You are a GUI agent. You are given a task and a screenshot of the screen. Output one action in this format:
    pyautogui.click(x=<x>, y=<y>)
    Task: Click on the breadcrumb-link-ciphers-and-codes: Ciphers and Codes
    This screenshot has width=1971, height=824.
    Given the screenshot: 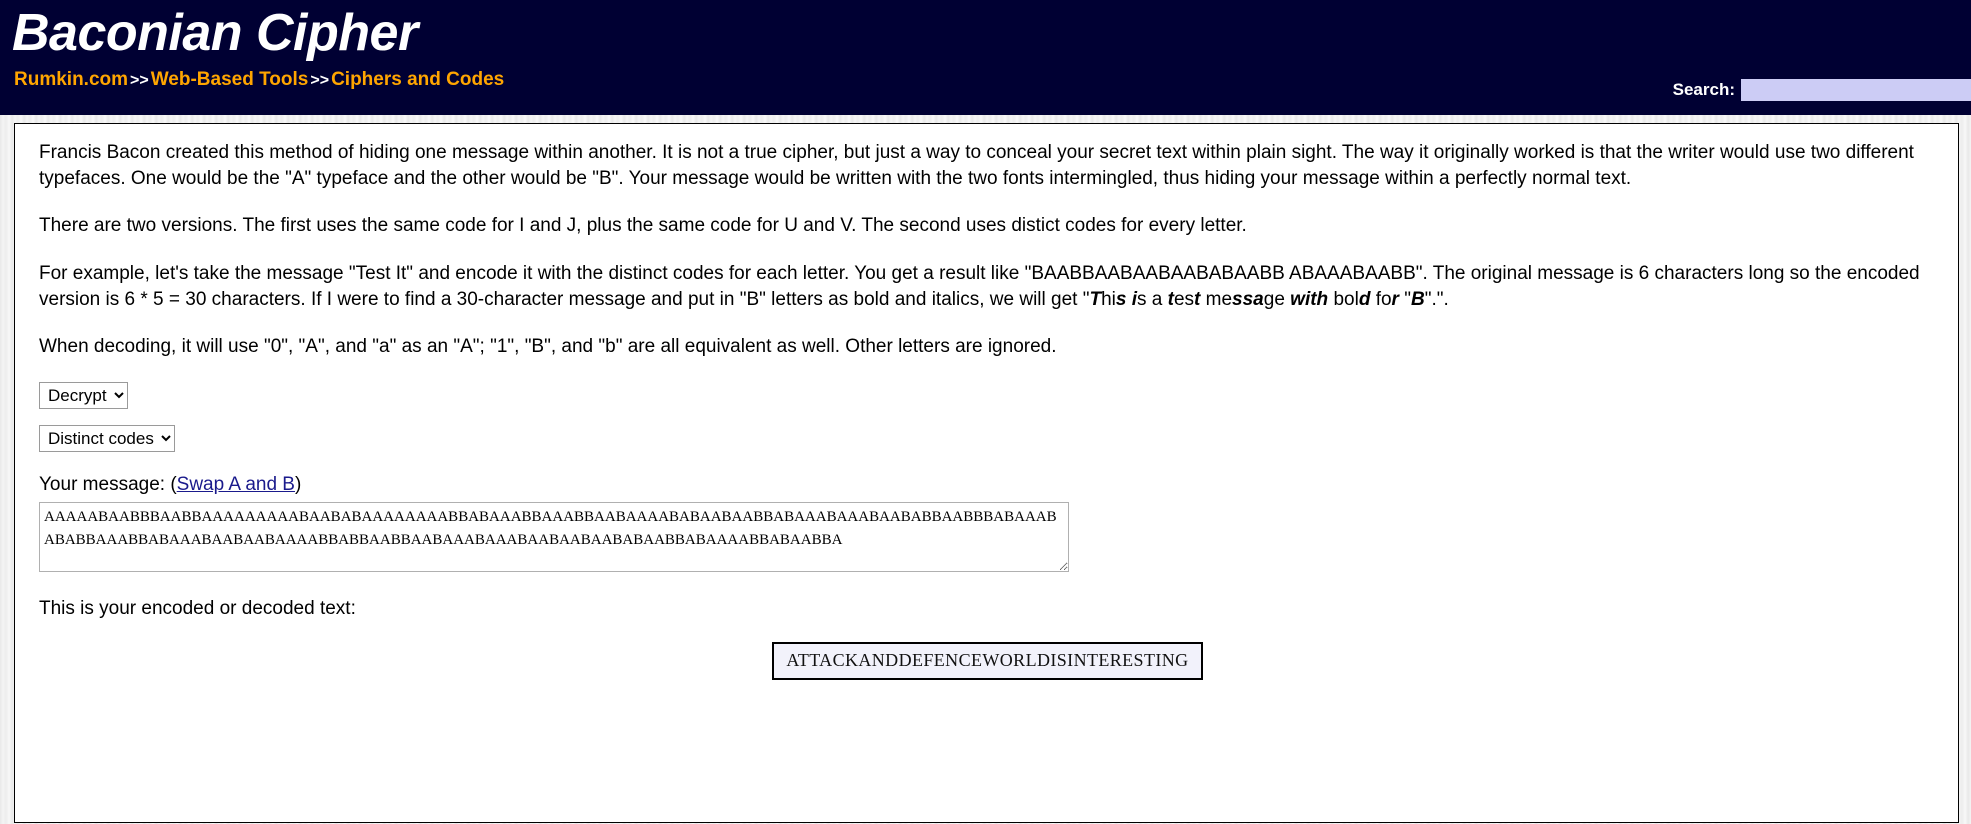 What is the action you would take?
    pyautogui.click(x=417, y=79)
    